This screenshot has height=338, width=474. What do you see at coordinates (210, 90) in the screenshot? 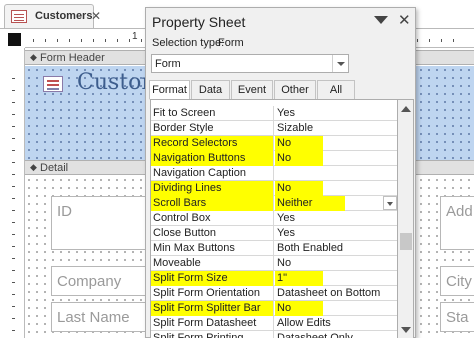
I see `tab-data: Data` at bounding box center [210, 90].